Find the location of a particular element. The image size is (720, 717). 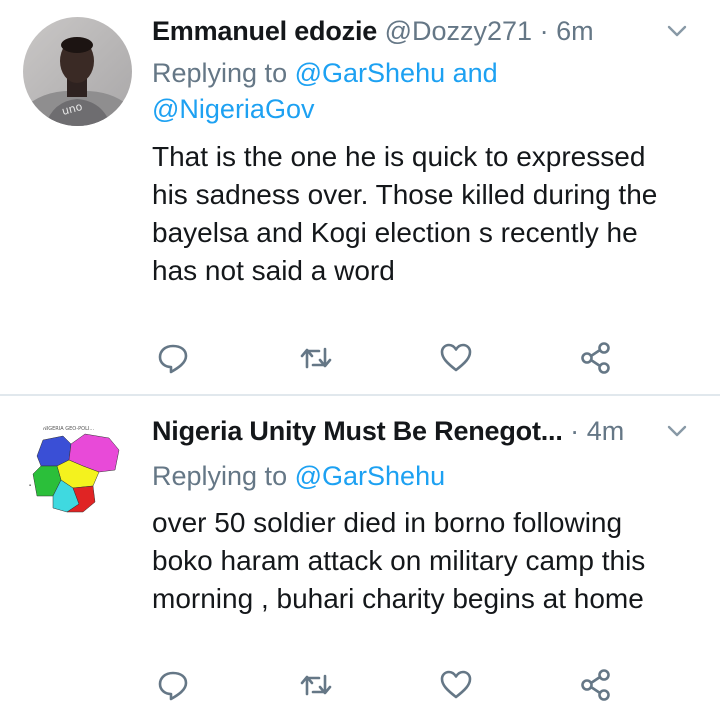

avatar: uno is located at coordinates (77, 71).